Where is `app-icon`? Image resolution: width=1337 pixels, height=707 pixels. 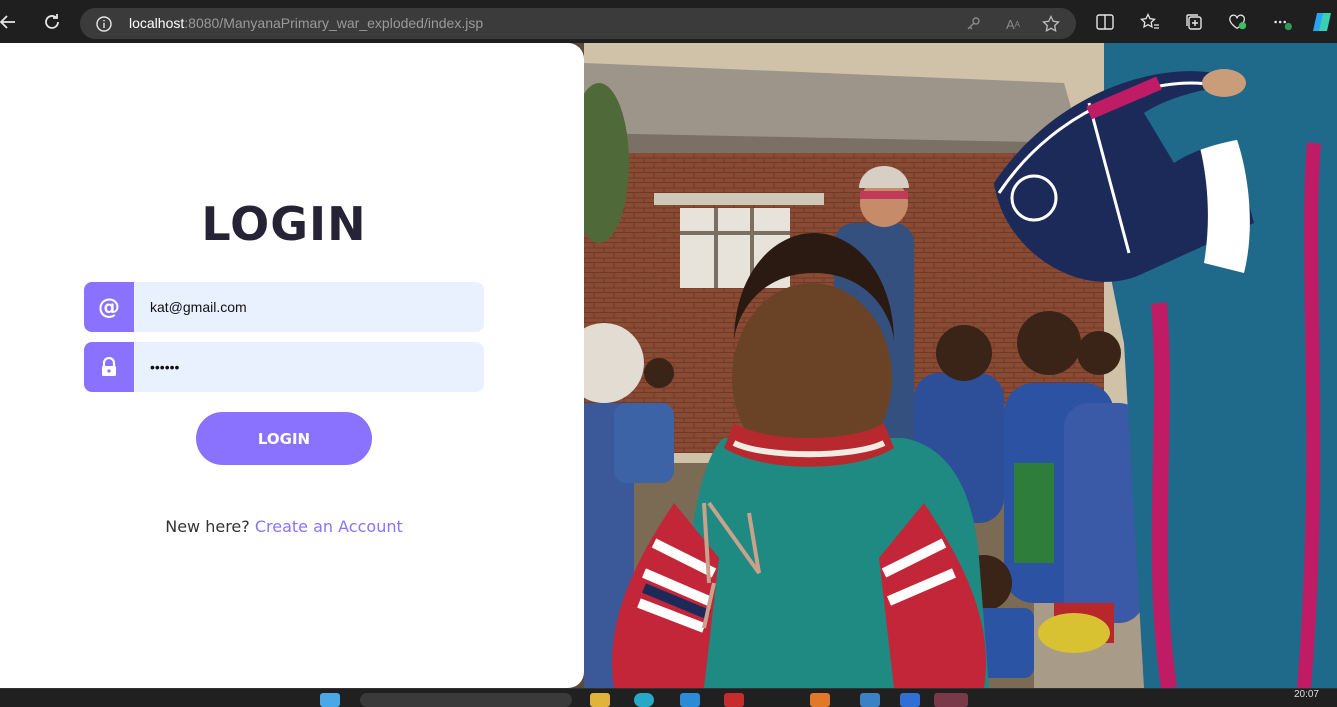 app-icon is located at coordinates (734, 700).